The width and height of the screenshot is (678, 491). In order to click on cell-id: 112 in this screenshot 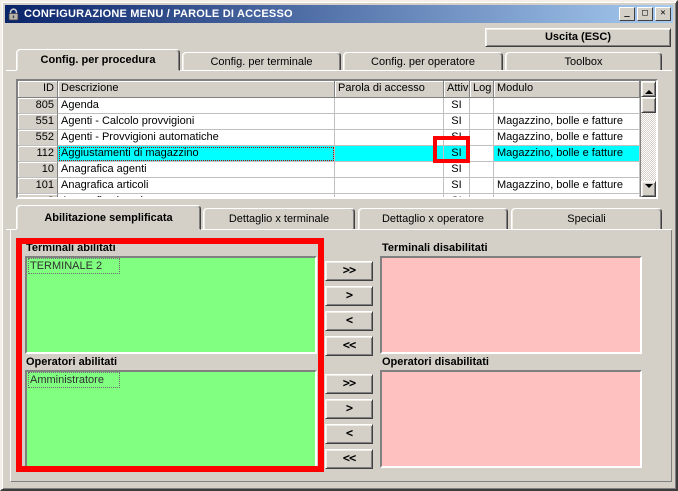, I will do `click(38, 154)`.